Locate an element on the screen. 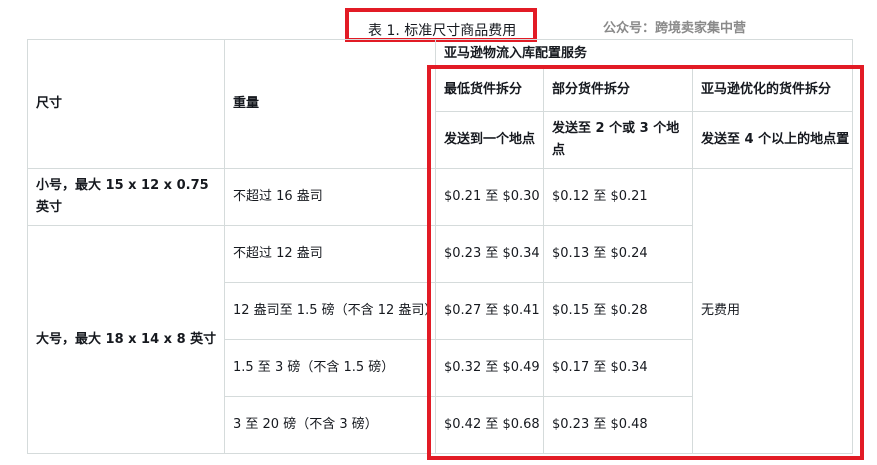  partial-split-fee: $0.23 至 $0.48 is located at coordinates (618, 425).